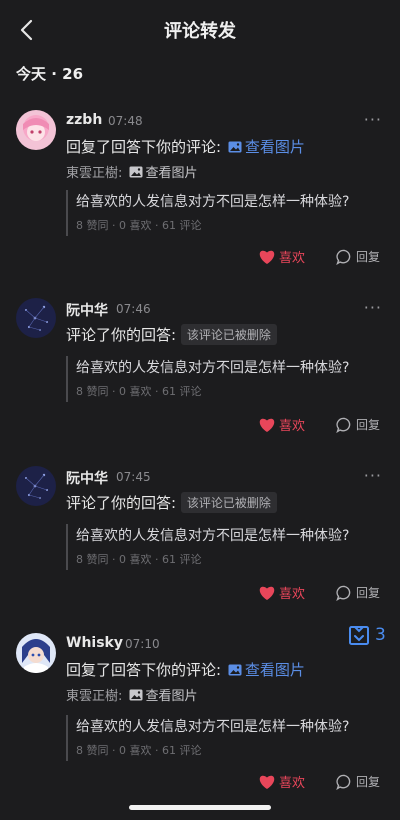 The width and height of the screenshot is (400, 820). I want to click on timestamp: 07:10, so click(142, 644).